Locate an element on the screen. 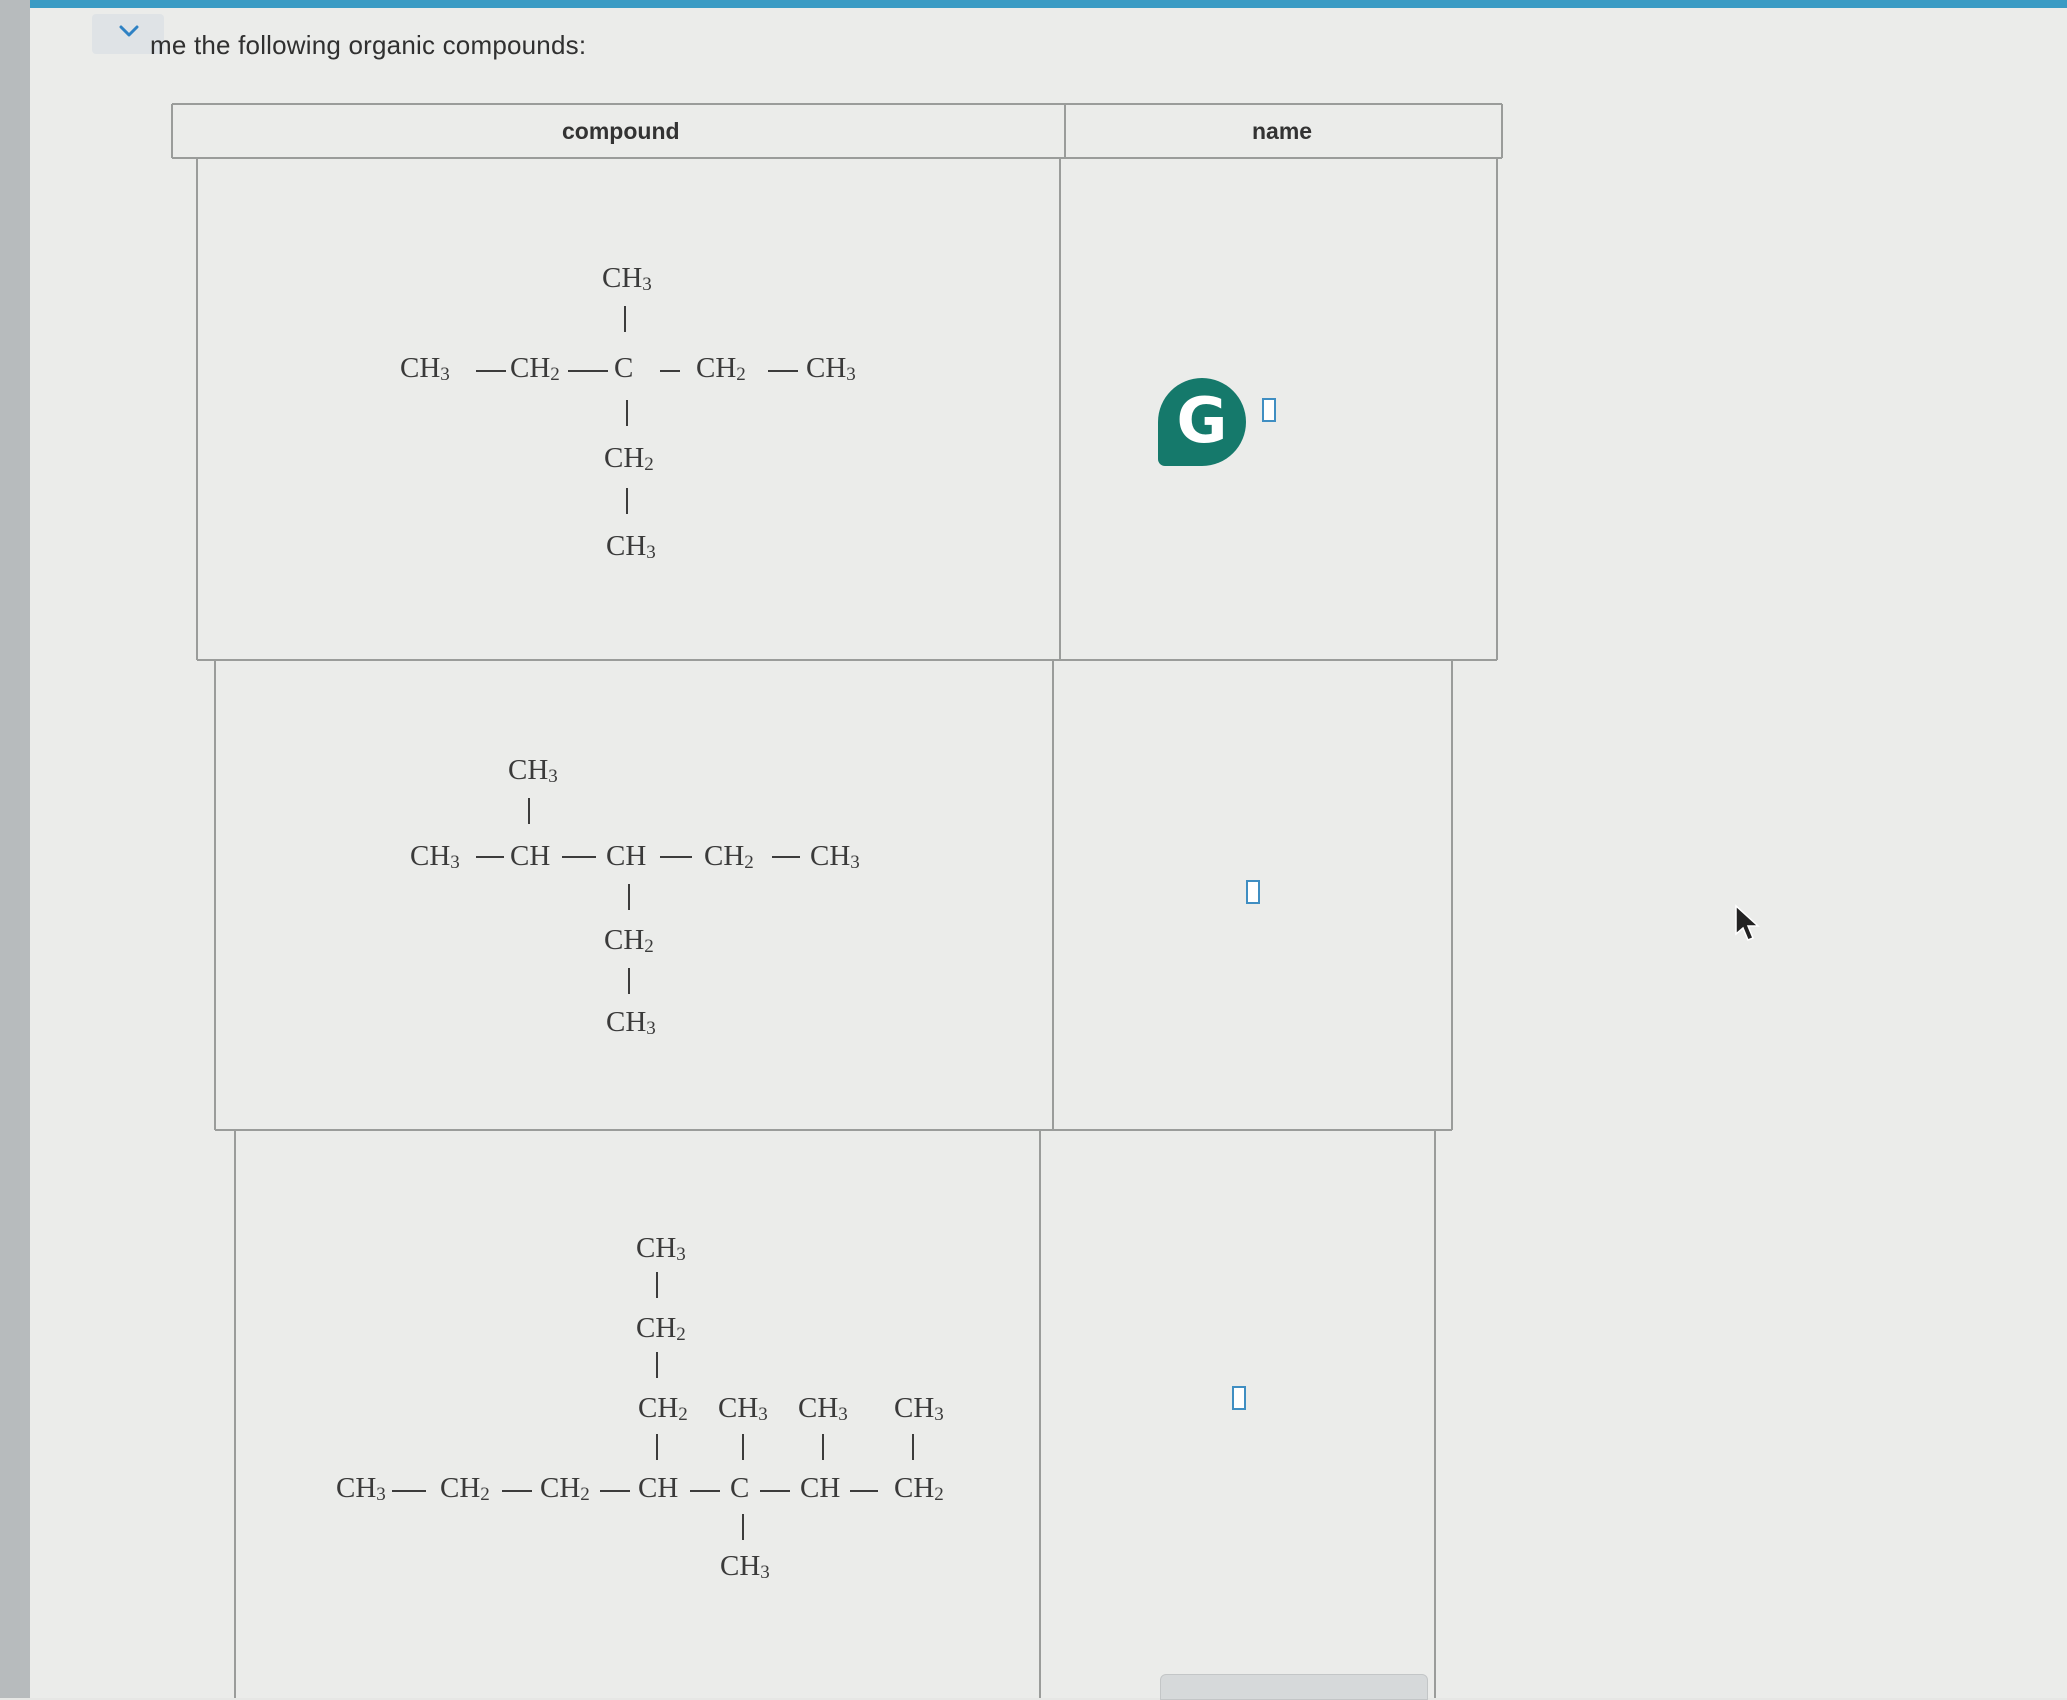  chevron-down-icon is located at coordinates (129, 31).